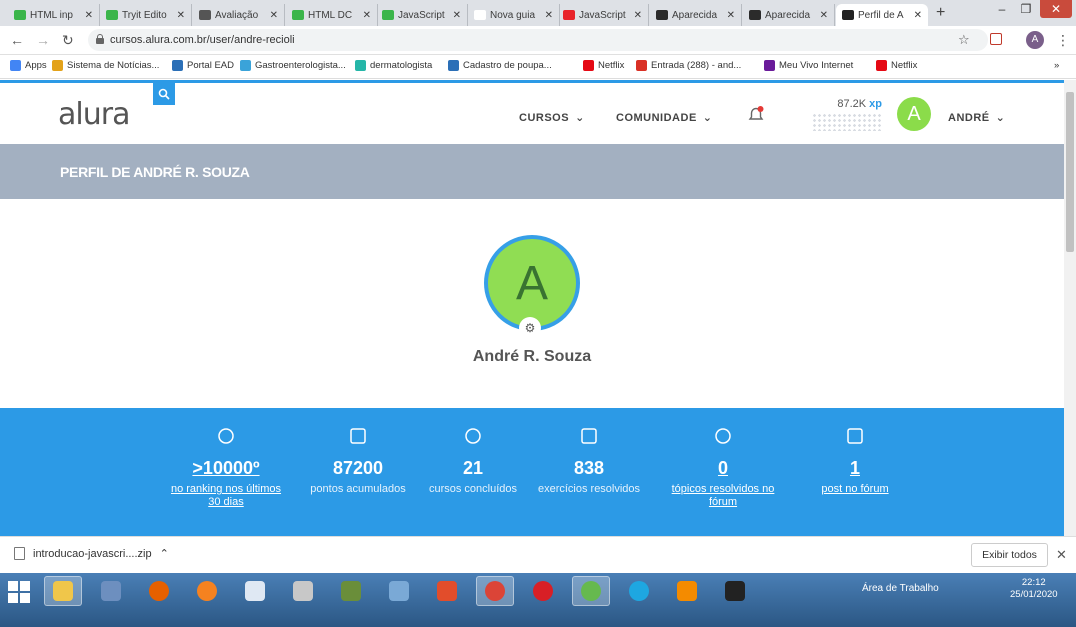  I want to click on bookmark-item: dermatologista, so click(393, 65).